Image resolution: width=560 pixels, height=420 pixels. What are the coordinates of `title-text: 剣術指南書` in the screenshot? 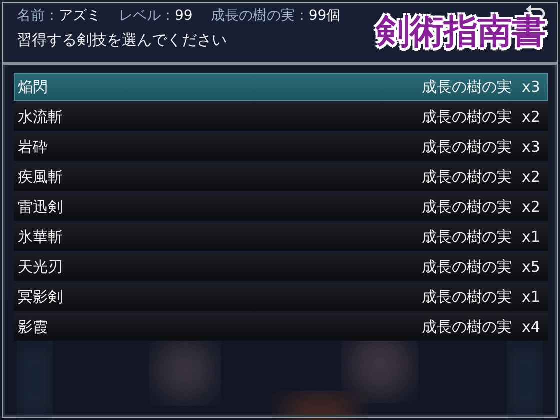 It's located at (460, 33).